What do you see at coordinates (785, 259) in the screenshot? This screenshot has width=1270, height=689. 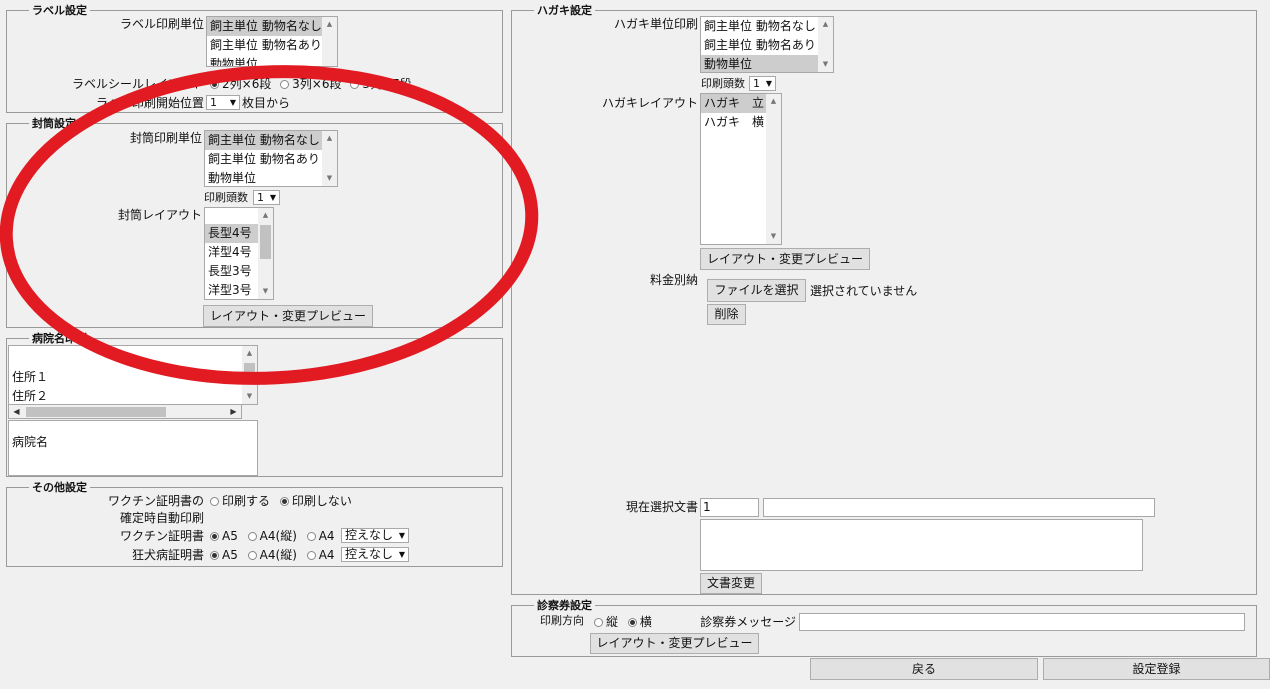 I see `postcard-preview-button: レイアウト・変更プレビュー` at bounding box center [785, 259].